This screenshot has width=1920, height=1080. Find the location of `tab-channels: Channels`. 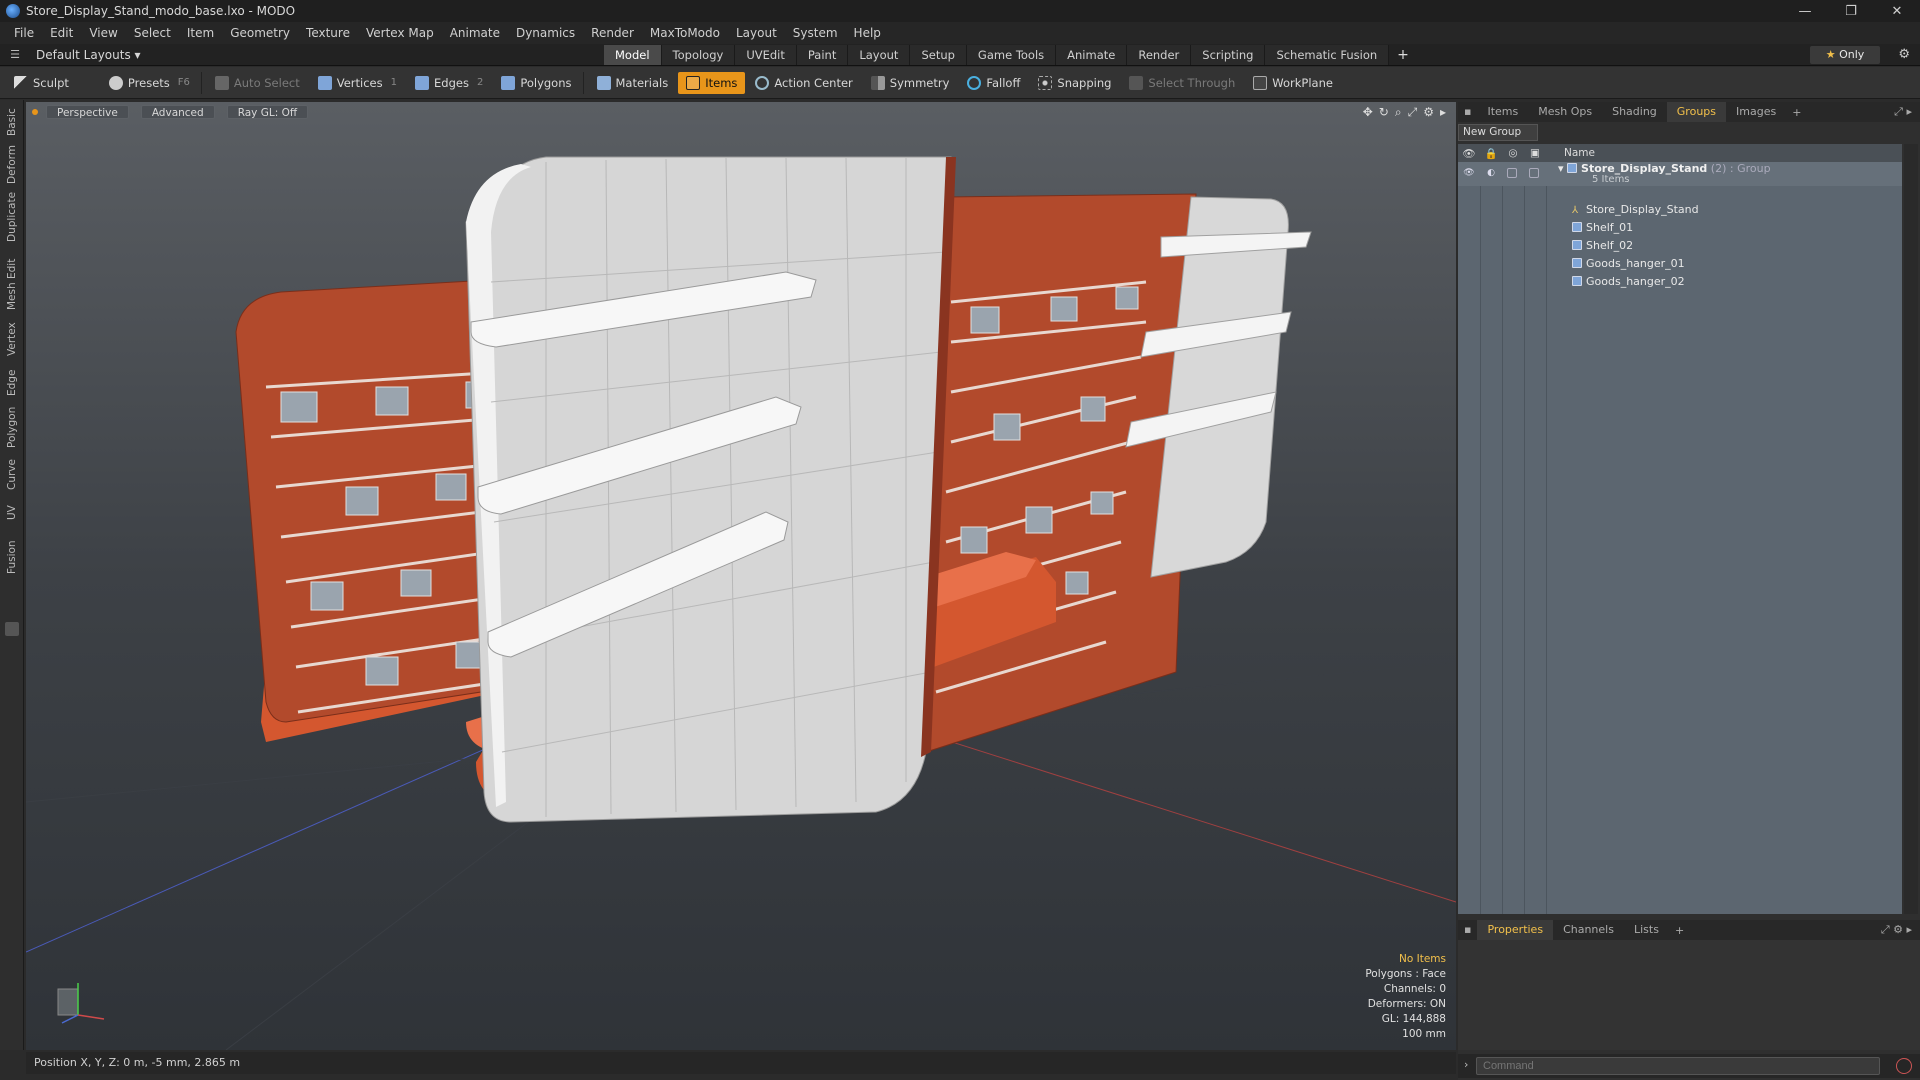

tab-channels: Channels is located at coordinates (1588, 930).